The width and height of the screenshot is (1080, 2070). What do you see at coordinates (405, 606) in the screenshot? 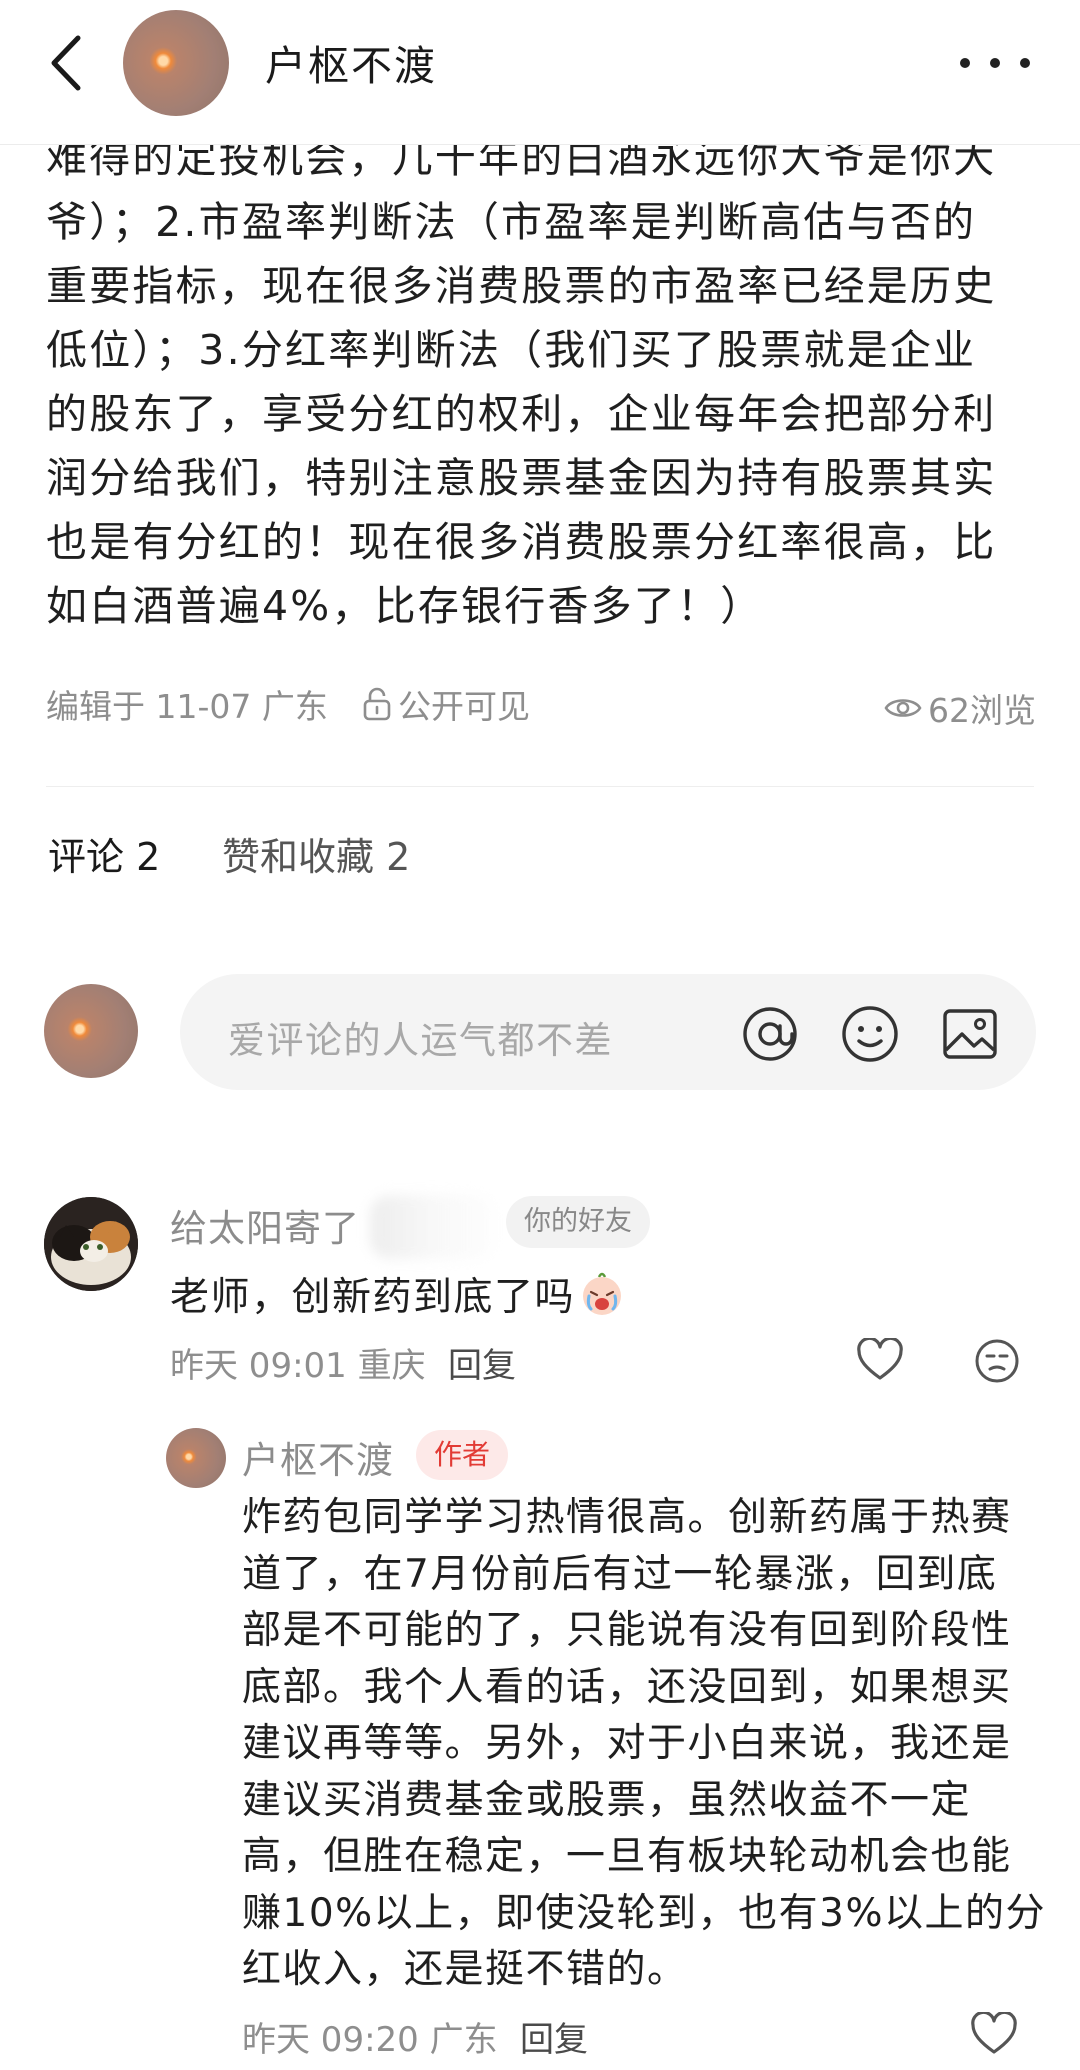
I see `post-line: 如白酒普遍4%，比存银行香多了！）` at bounding box center [405, 606].